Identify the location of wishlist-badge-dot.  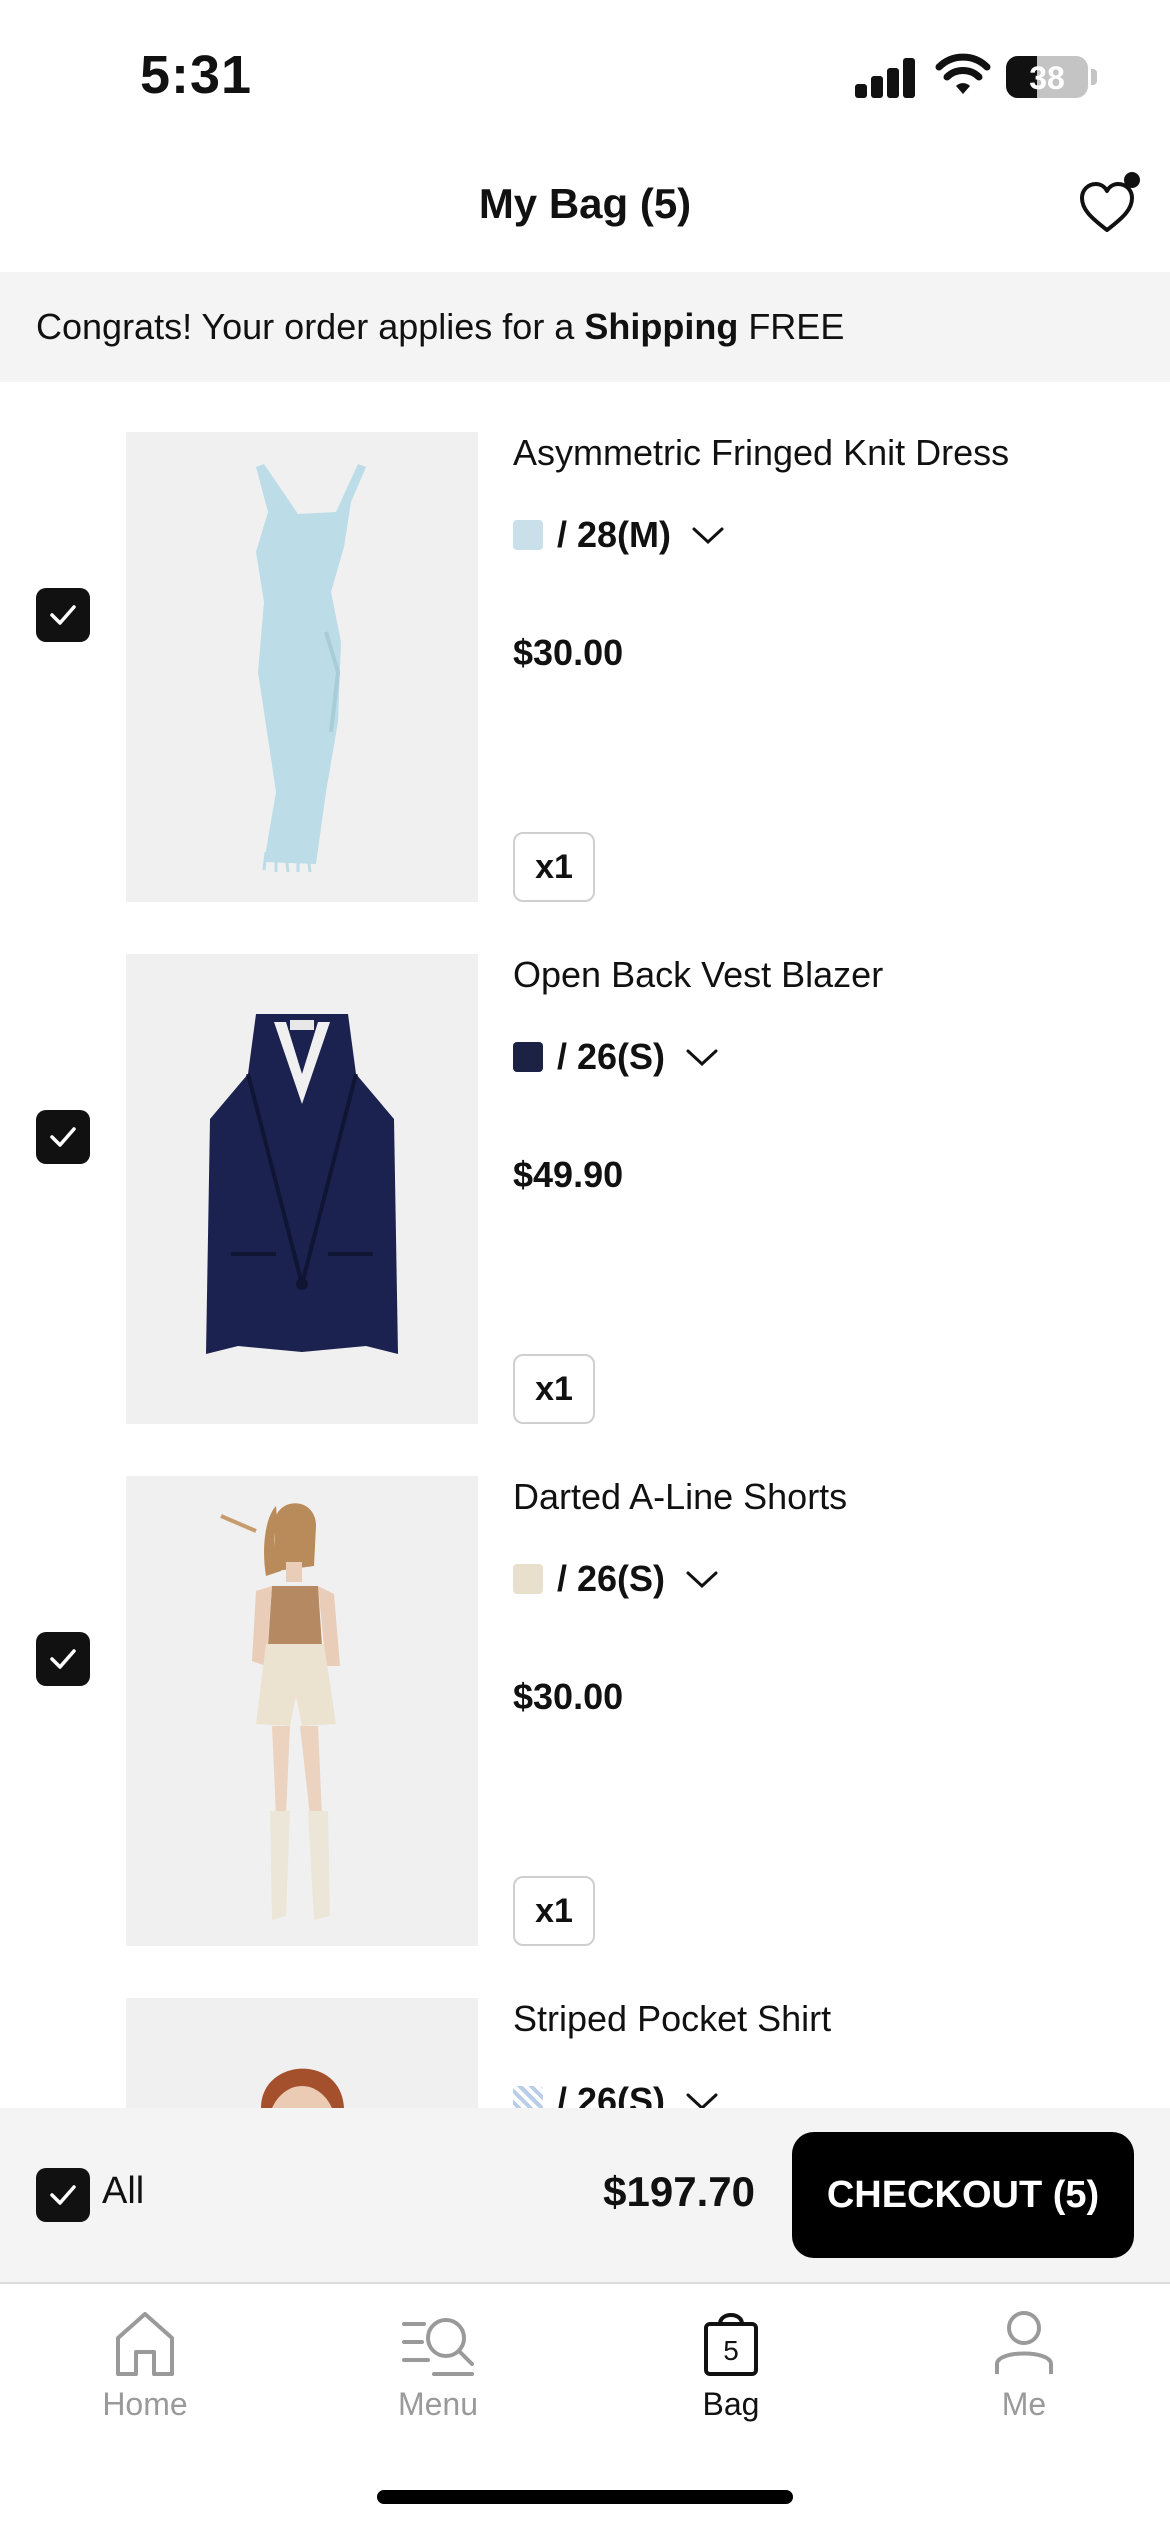
(1132, 180).